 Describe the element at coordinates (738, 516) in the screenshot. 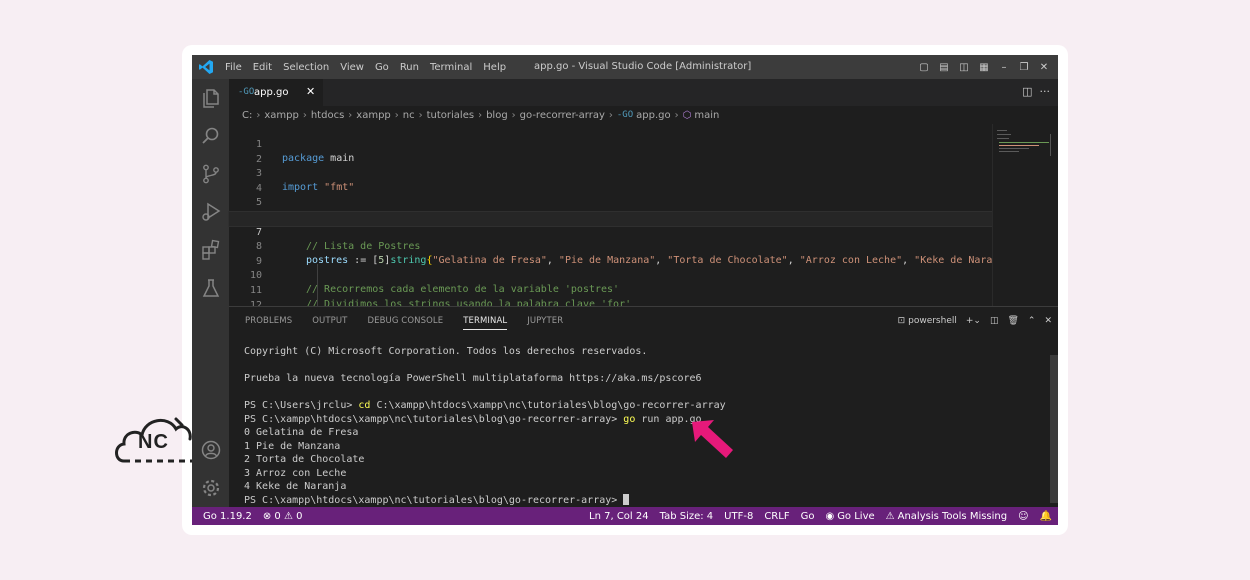

I see `encoding: UTF-8` at that location.